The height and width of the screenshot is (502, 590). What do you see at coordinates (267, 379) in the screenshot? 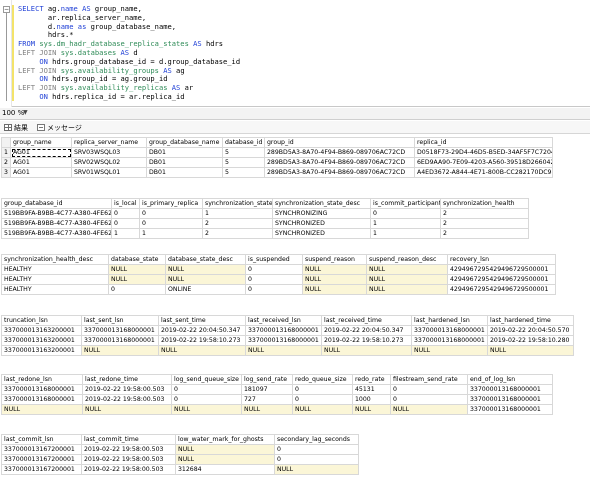
I see `column-header: log_send_rate` at bounding box center [267, 379].